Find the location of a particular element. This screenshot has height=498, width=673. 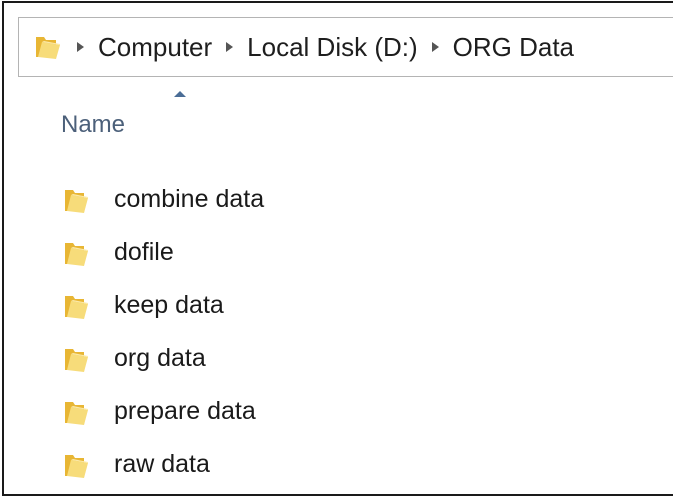

address-folder-icon is located at coordinates (48, 47).